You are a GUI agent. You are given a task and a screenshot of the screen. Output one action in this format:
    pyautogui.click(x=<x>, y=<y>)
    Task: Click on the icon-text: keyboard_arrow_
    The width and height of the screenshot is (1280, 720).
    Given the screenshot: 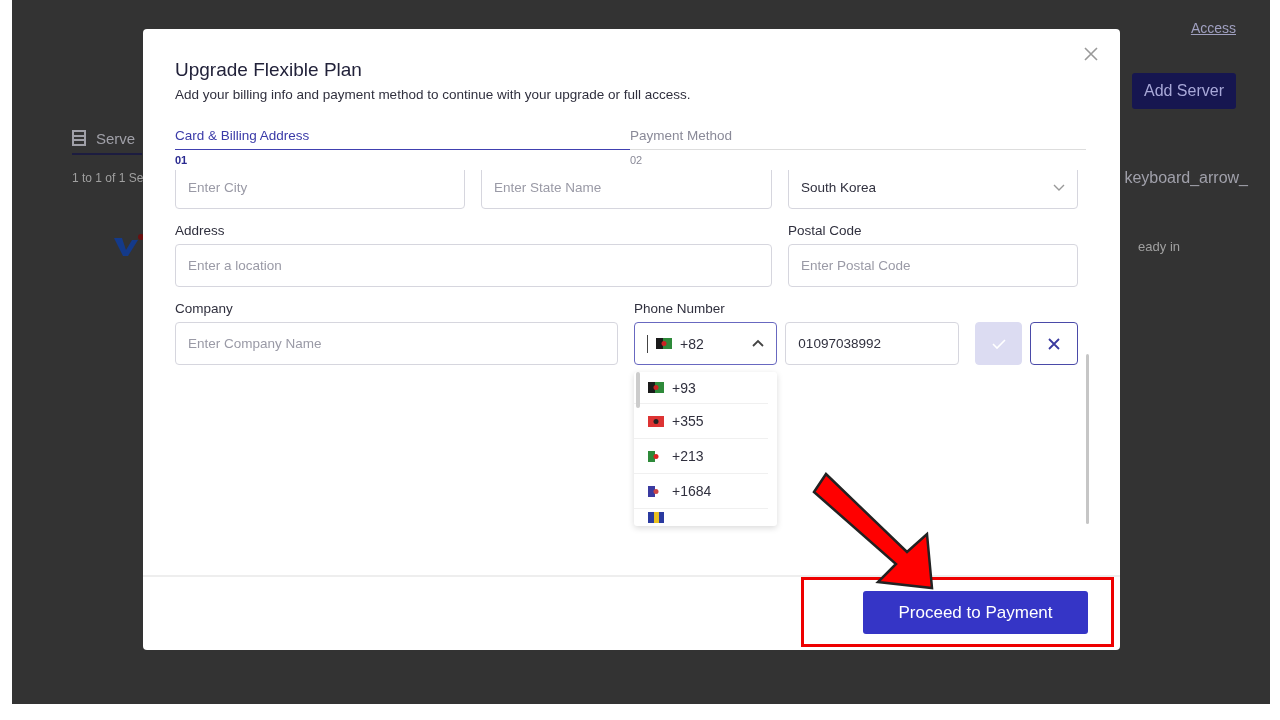 What is the action you would take?
    pyautogui.click(x=1186, y=178)
    